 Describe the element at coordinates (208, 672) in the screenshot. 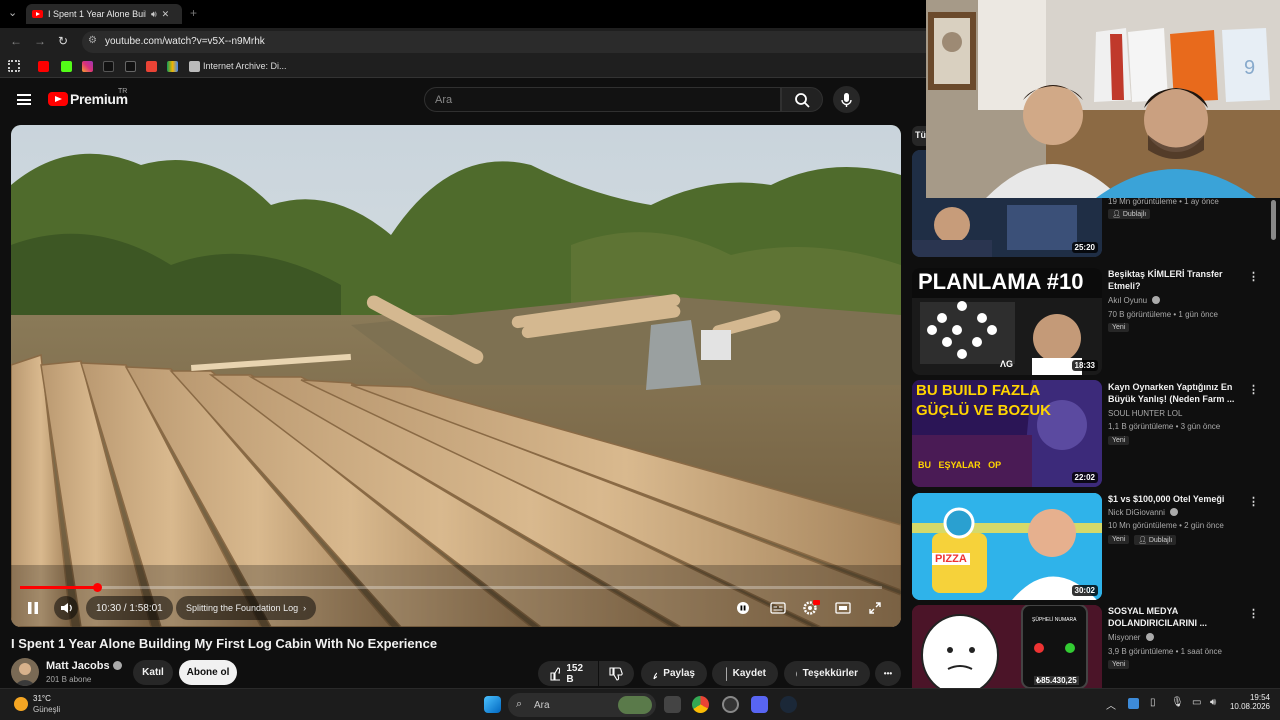

I see `subscribe-button: Abone ol` at that location.